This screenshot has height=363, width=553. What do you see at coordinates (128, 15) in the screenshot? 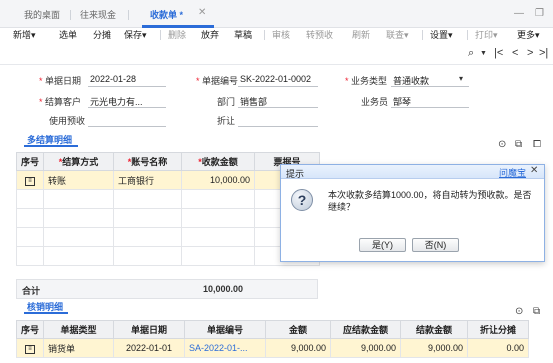
I see `tab-separator` at bounding box center [128, 15].